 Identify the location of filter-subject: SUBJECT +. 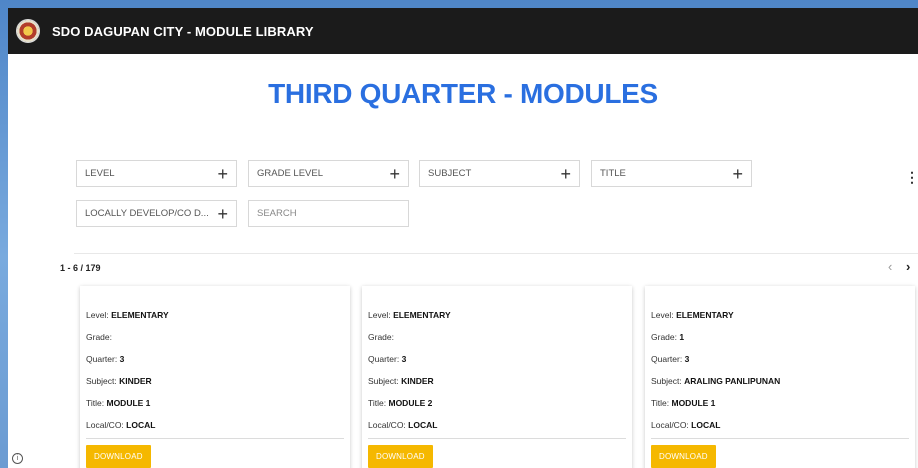
(499, 173).